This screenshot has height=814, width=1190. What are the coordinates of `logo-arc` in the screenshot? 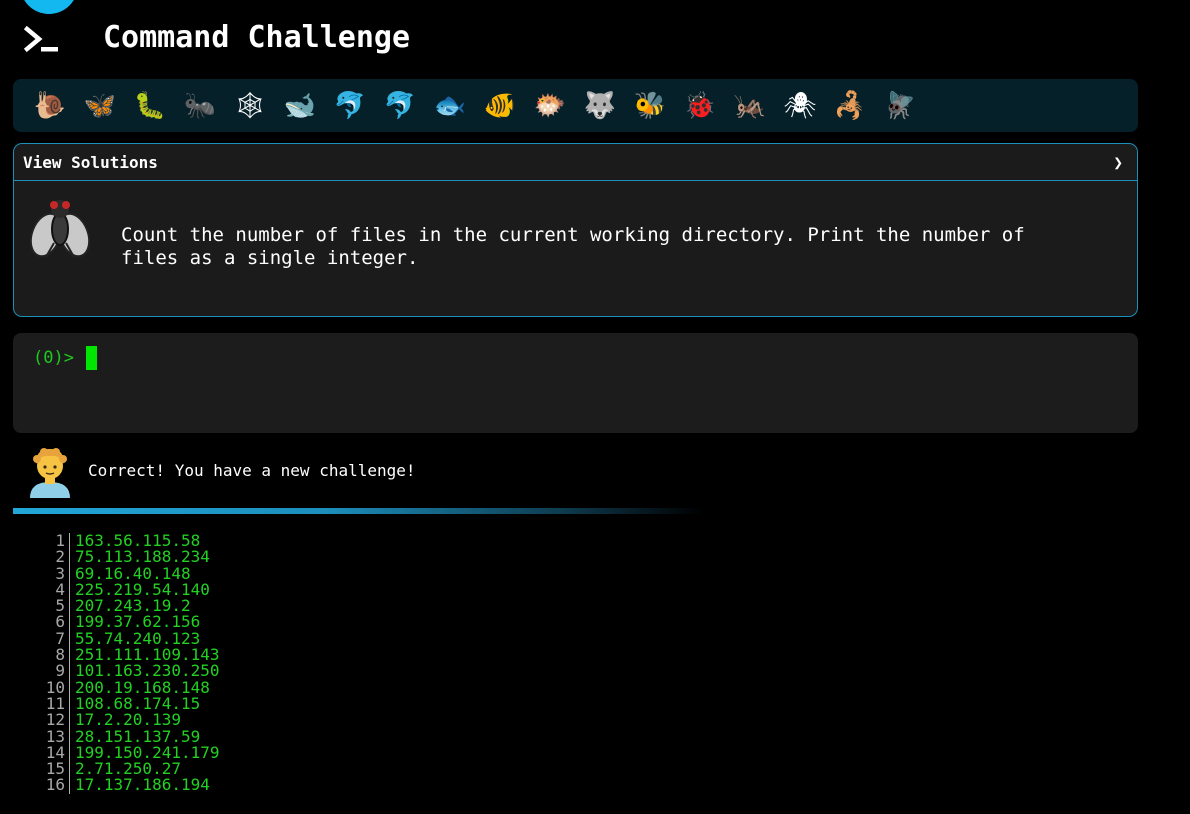 It's located at (49, 7).